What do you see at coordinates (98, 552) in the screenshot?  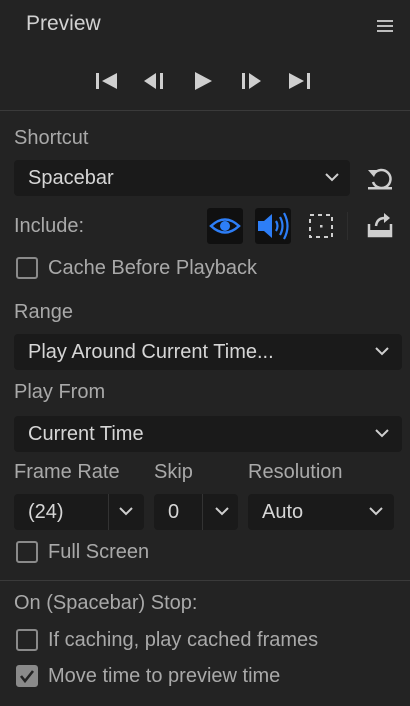 I see `full-screen-label: Full Screen` at bounding box center [98, 552].